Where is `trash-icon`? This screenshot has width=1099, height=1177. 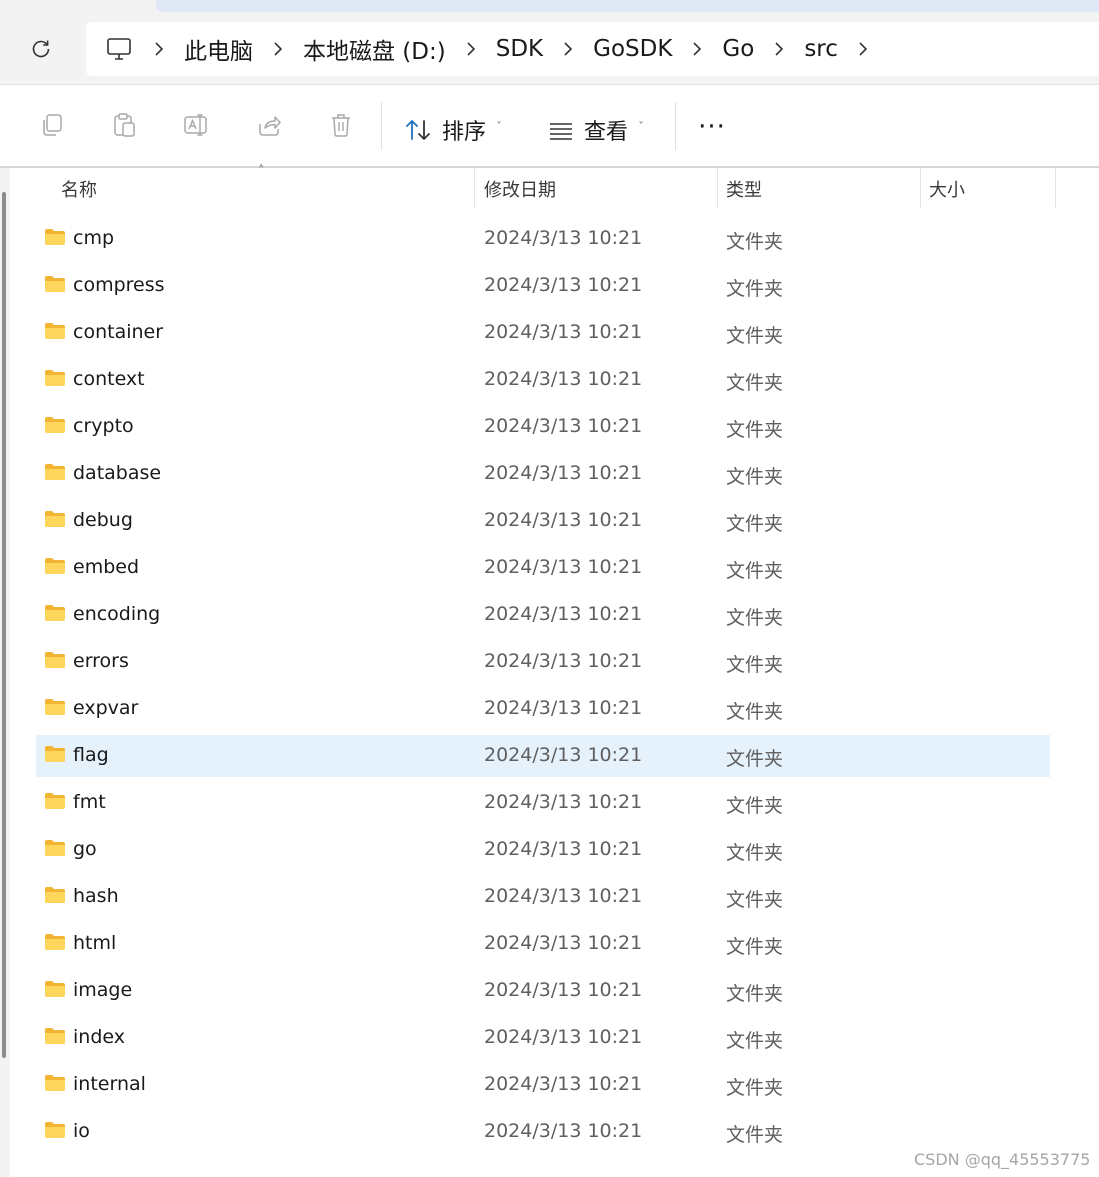
trash-icon is located at coordinates (341, 125).